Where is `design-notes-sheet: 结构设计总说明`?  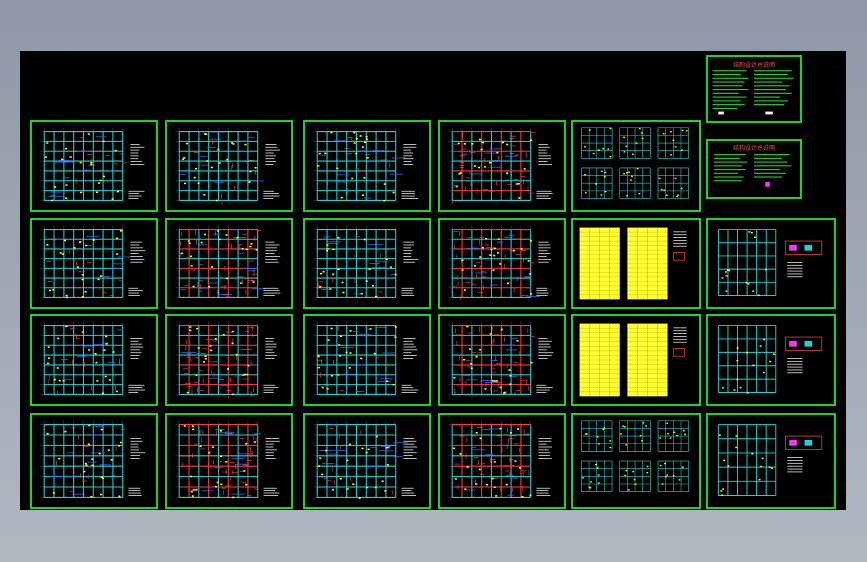
design-notes-sheet: 结构设计总说明 is located at coordinates (754, 89).